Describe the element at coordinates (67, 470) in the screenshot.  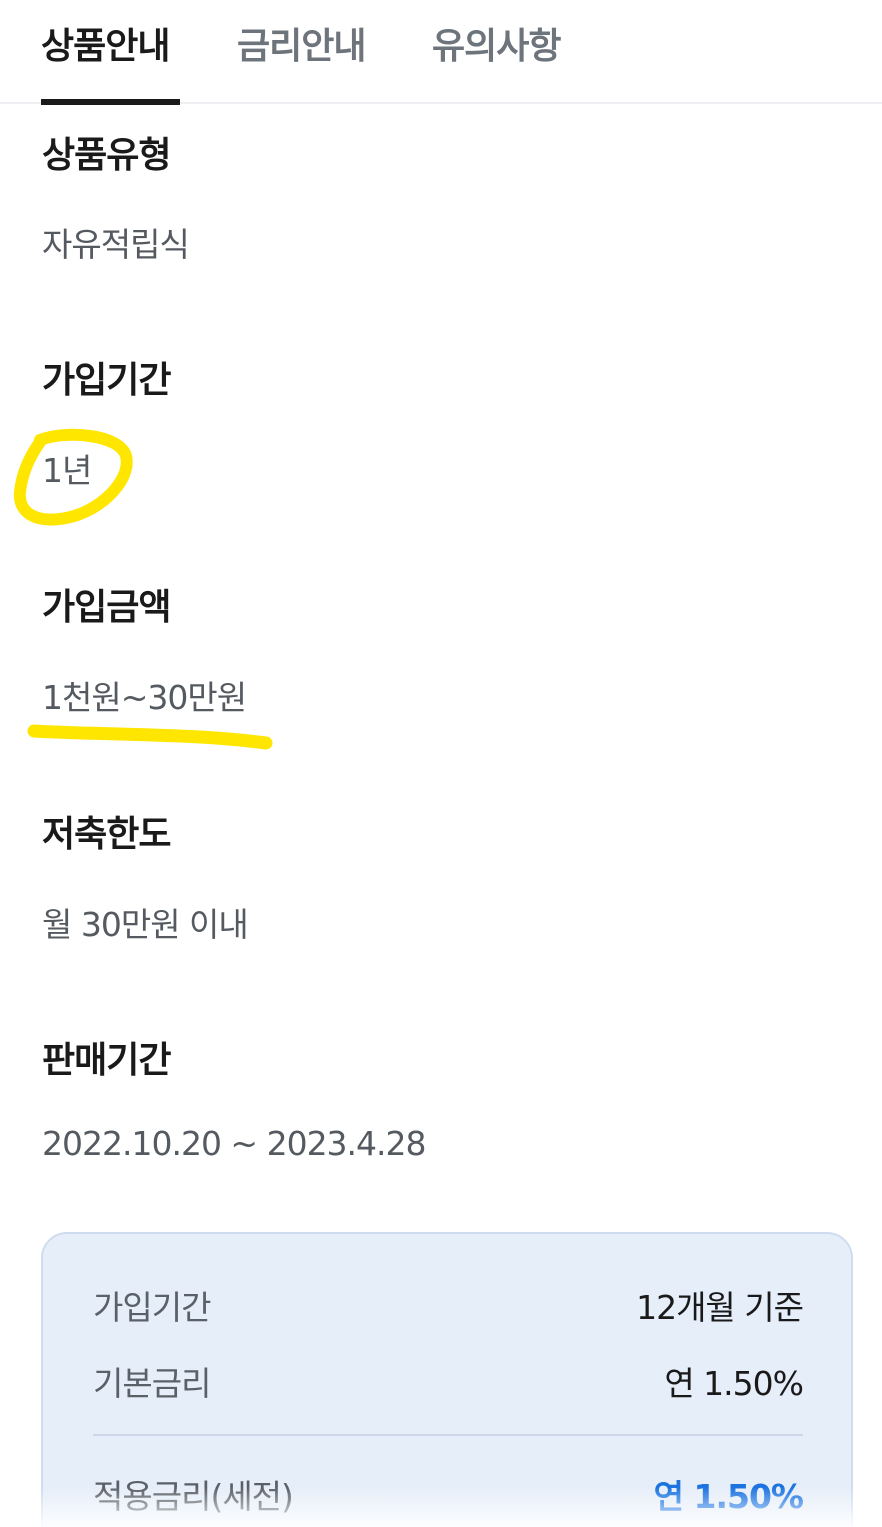
I see `term-value: 1년` at that location.